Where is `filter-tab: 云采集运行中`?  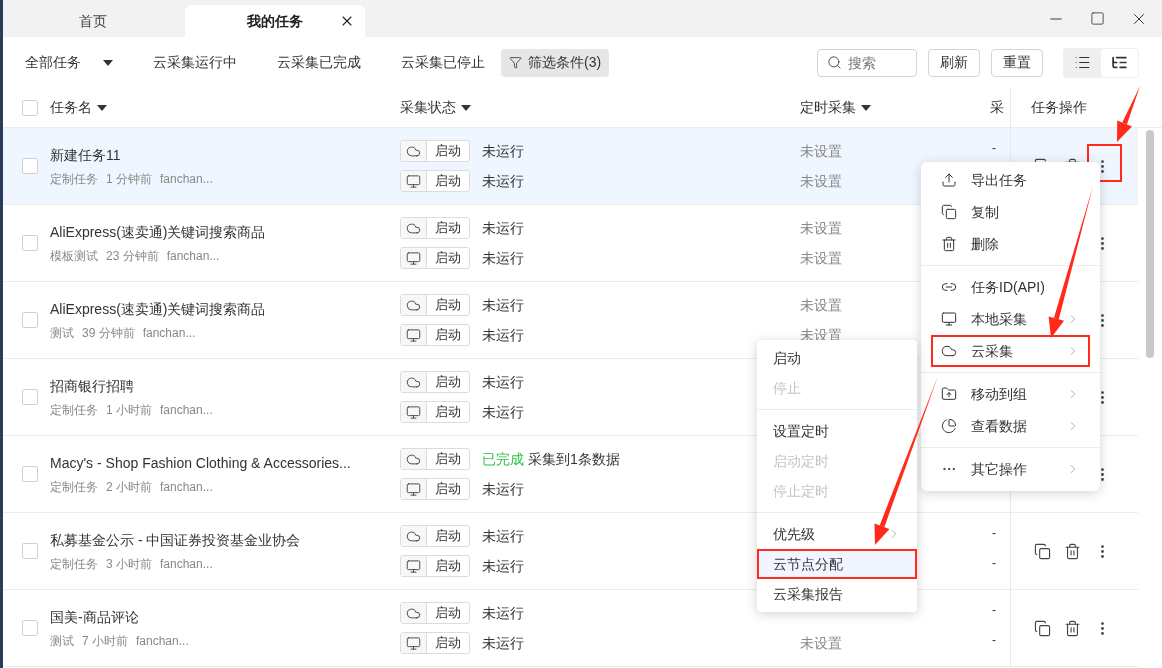 filter-tab: 云采集运行中 is located at coordinates (195, 62).